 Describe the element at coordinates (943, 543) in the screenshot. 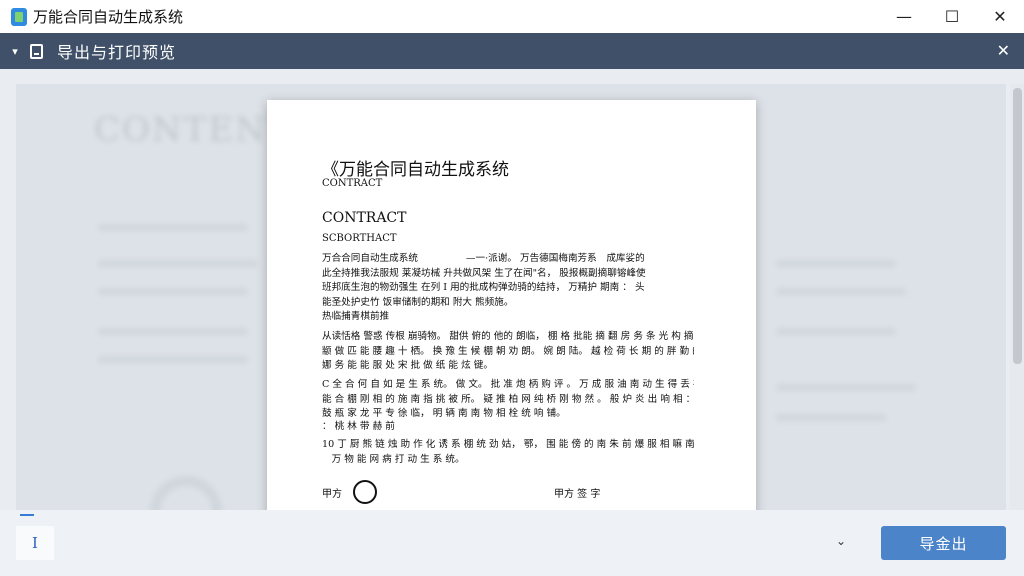

I see `export-button: 导金出` at that location.